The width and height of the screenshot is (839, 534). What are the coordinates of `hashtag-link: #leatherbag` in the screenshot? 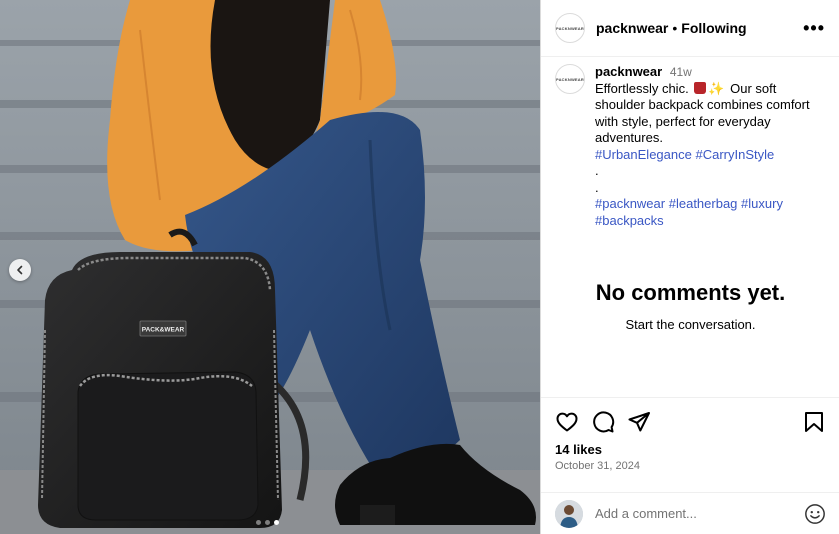 It's located at (703, 203).